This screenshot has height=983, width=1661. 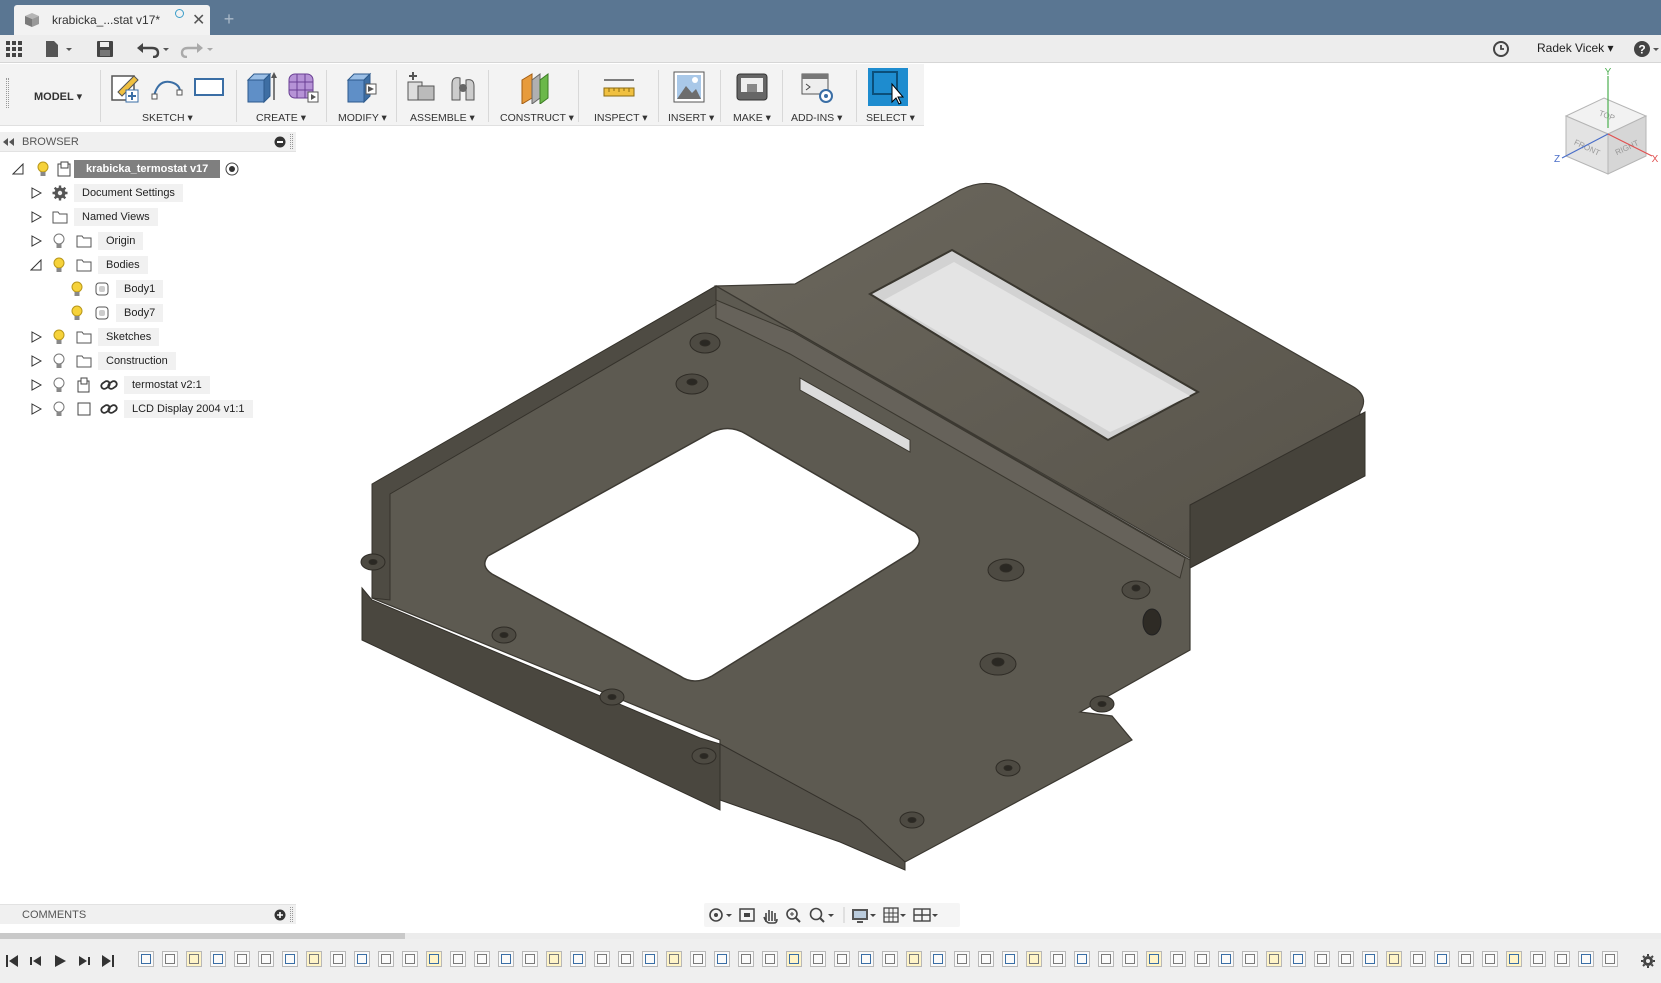 What do you see at coordinates (153, 49) in the screenshot?
I see `undo-icon` at bounding box center [153, 49].